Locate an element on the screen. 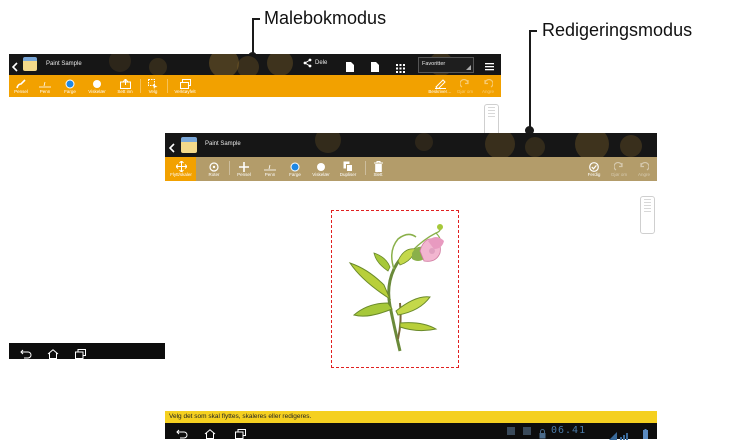 The height and width of the screenshot is (445, 730). callout-line-drawing is located at coordinates (253, 37).